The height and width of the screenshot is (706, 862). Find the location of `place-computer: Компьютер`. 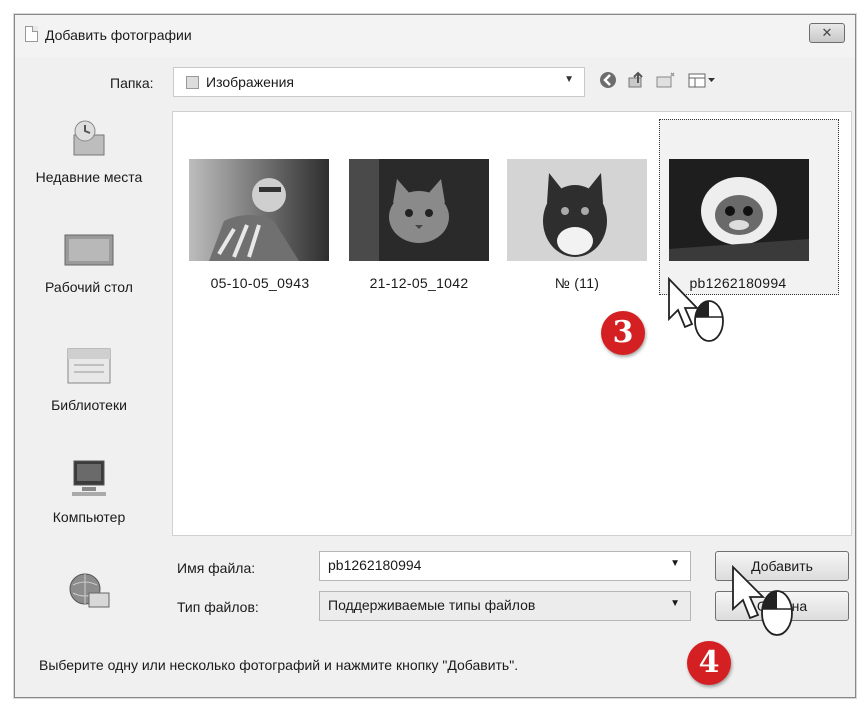

place-computer: Компьютер is located at coordinates (89, 493).